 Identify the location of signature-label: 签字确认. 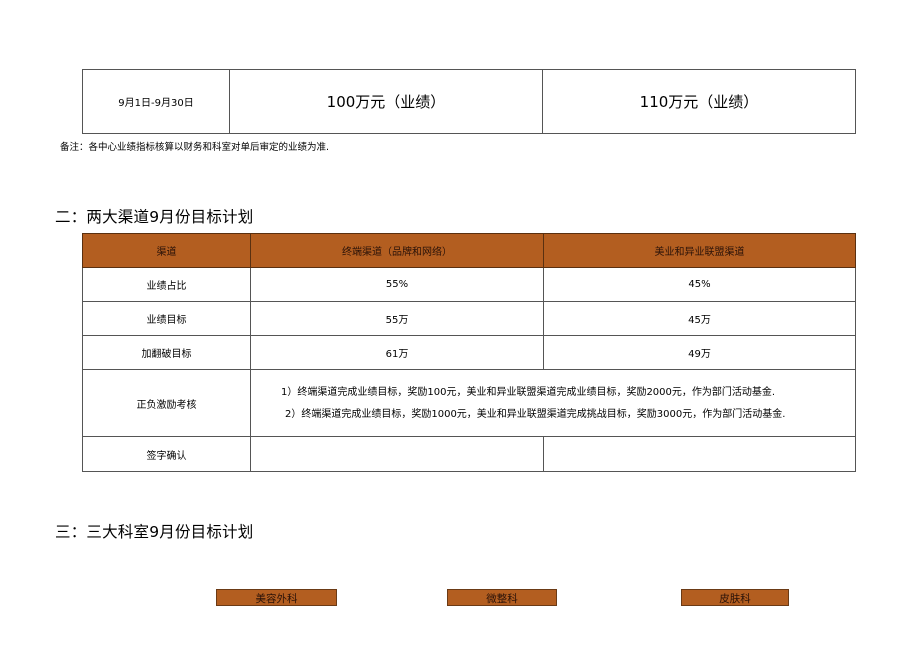
(166, 454).